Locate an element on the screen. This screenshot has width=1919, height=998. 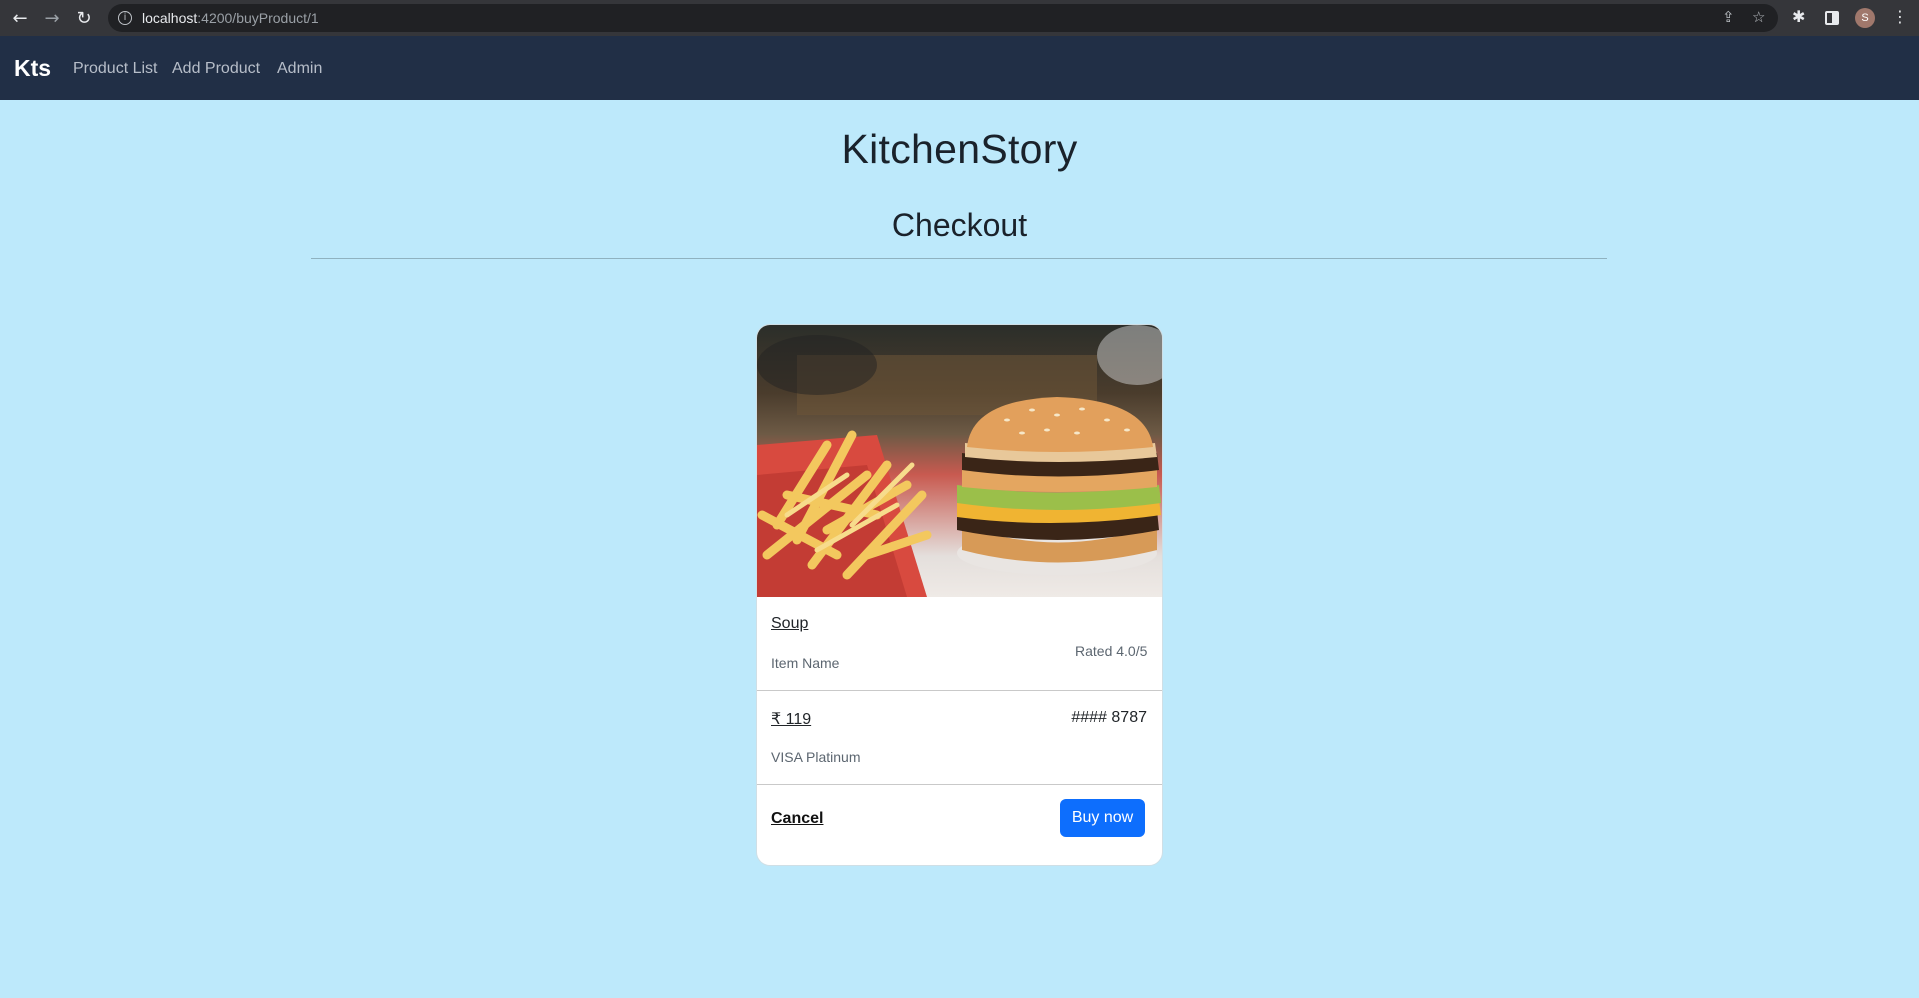
site-info-icon: i is located at coordinates (125, 18).